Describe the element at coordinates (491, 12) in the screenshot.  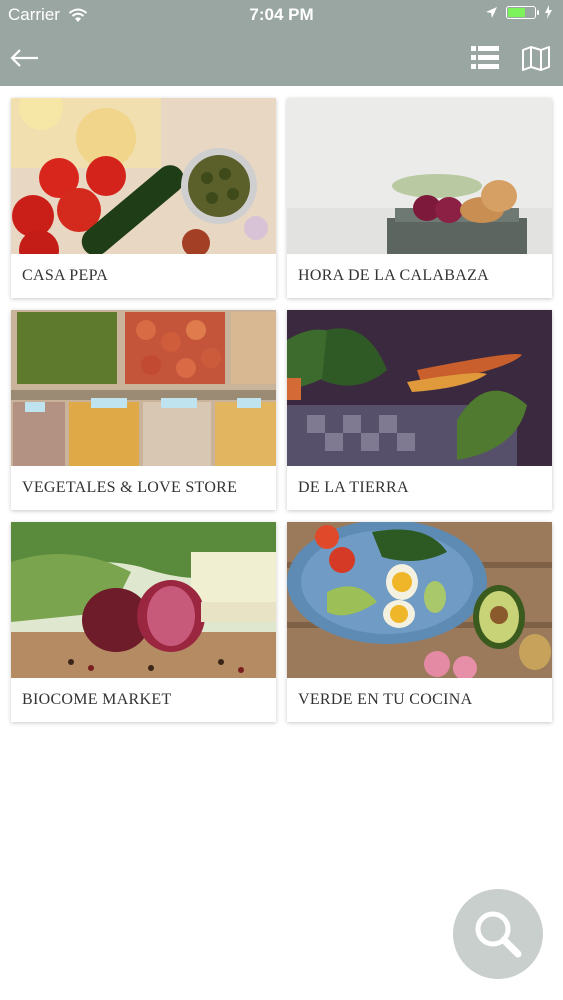
I see `location-arrow-icon` at that location.